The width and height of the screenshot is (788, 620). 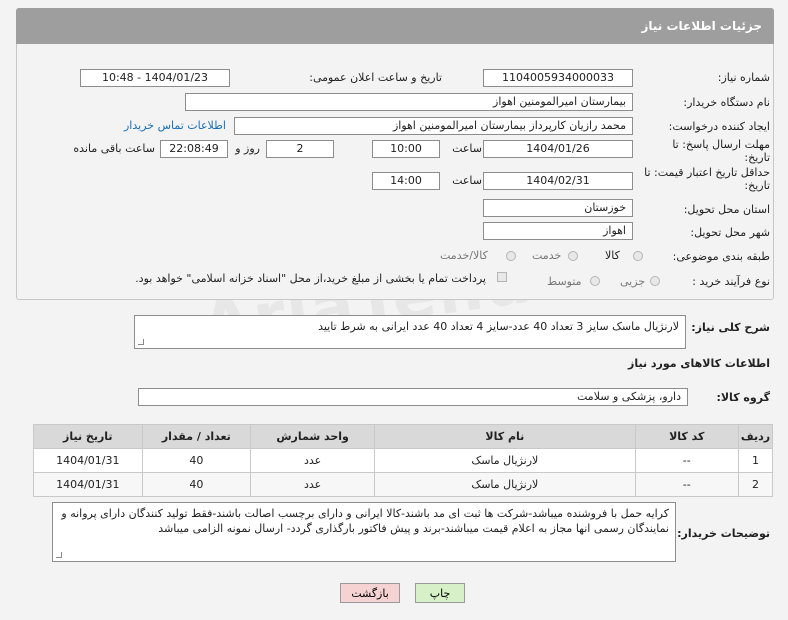 I want to click on cell-row: 2, so click(x=755, y=484).